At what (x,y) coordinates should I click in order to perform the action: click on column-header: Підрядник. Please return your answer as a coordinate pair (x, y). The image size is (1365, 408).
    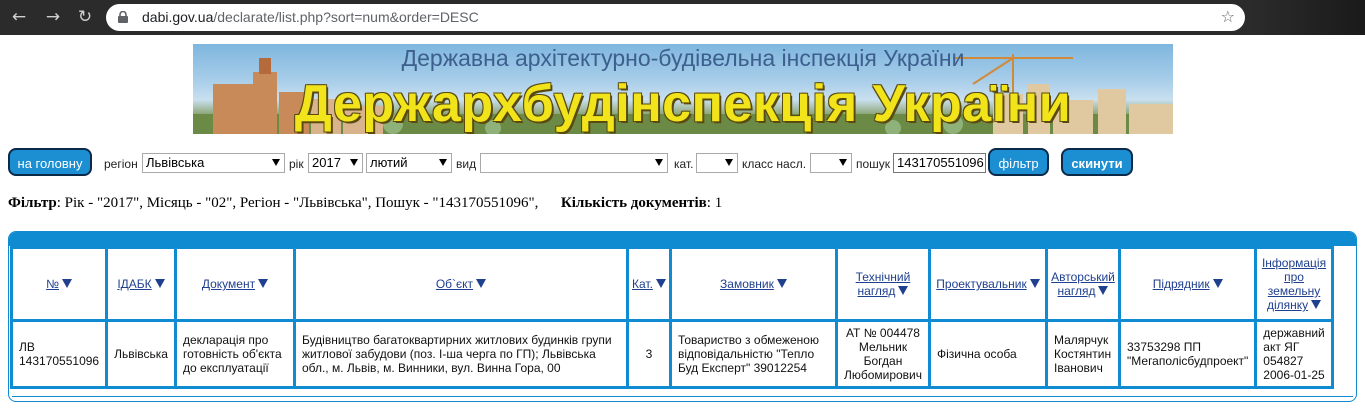
    Looking at the image, I should click on (1188, 284).